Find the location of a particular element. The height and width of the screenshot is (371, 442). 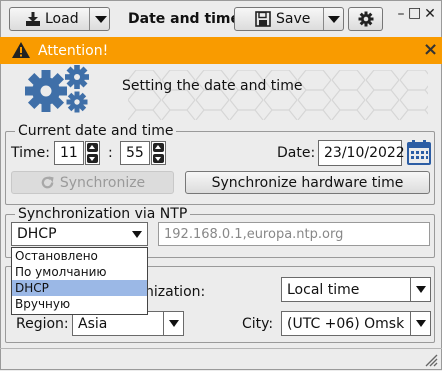

calendar-icon is located at coordinates (419, 152).